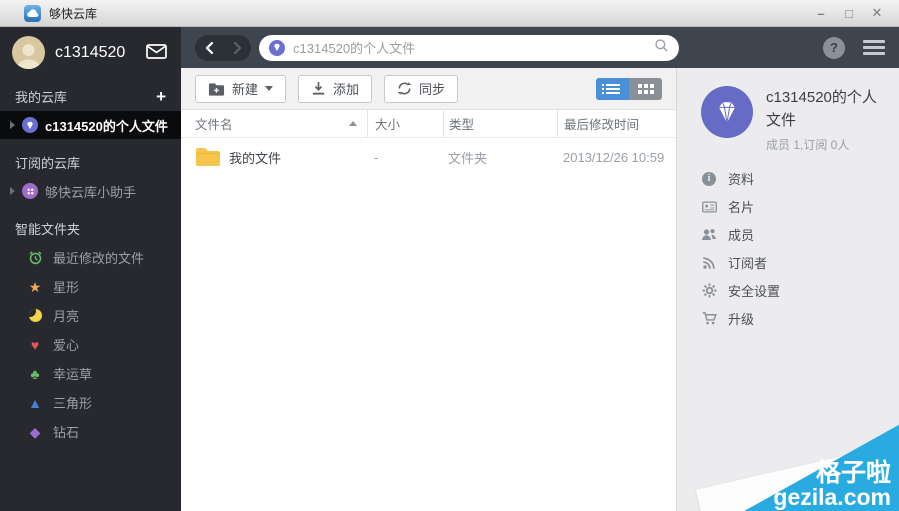  Describe the element at coordinates (48, 229) in the screenshot. I see `smart-folders-label: 智能文件夹` at that location.